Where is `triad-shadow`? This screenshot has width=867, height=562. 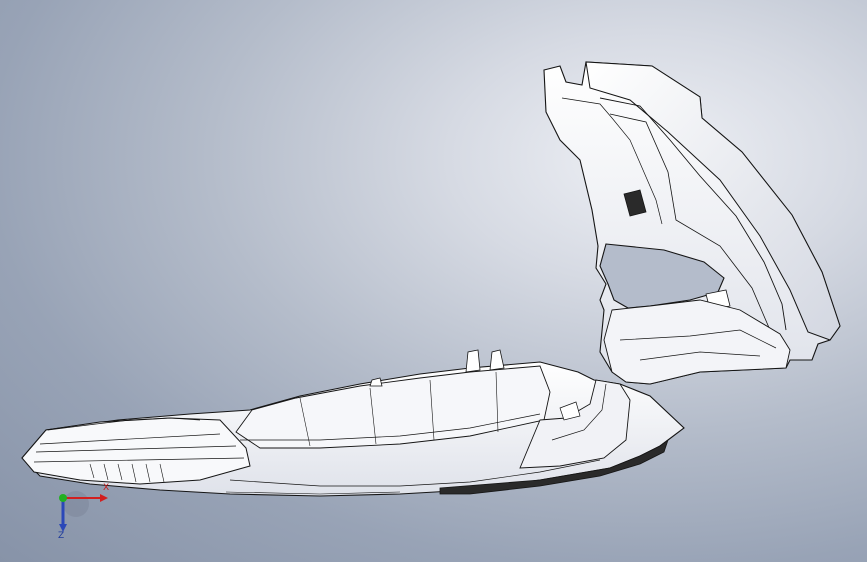 triad-shadow is located at coordinates (76, 504).